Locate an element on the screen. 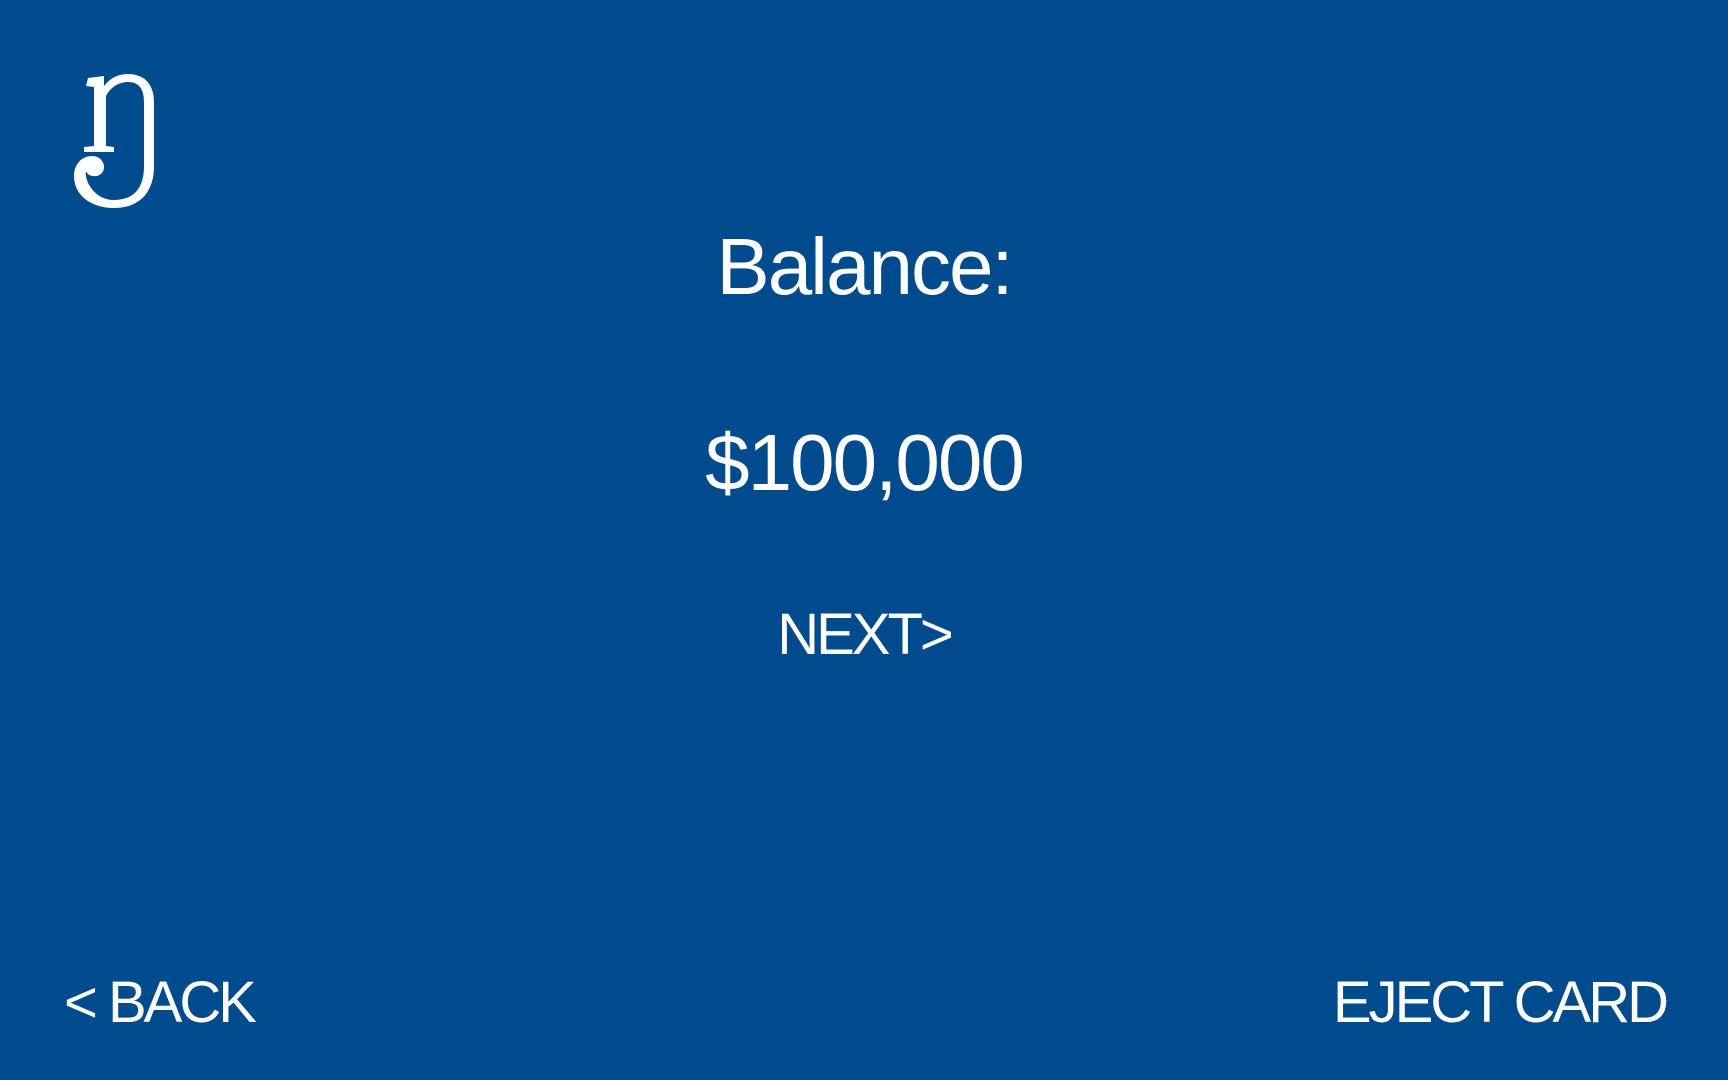  bank-monogram-logo-icon is located at coordinates (114, 141).